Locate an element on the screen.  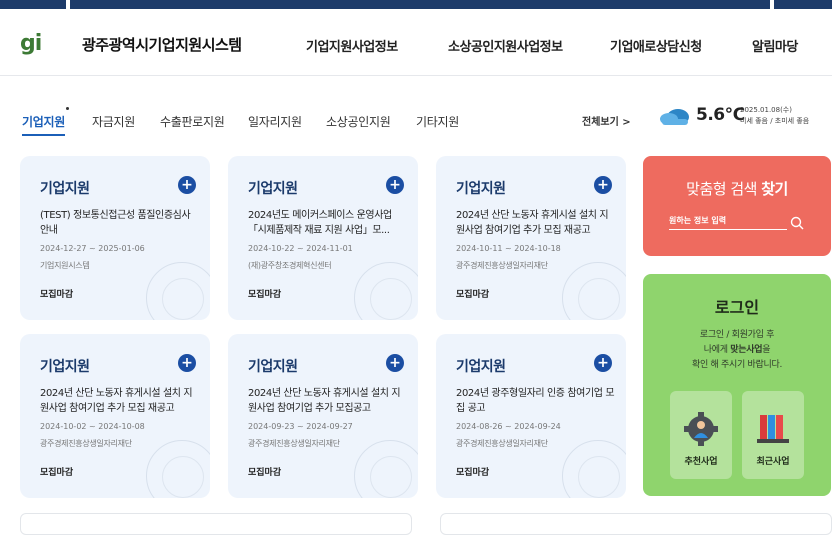
card-org: 기업지원시스템 is located at coordinates (65, 265).